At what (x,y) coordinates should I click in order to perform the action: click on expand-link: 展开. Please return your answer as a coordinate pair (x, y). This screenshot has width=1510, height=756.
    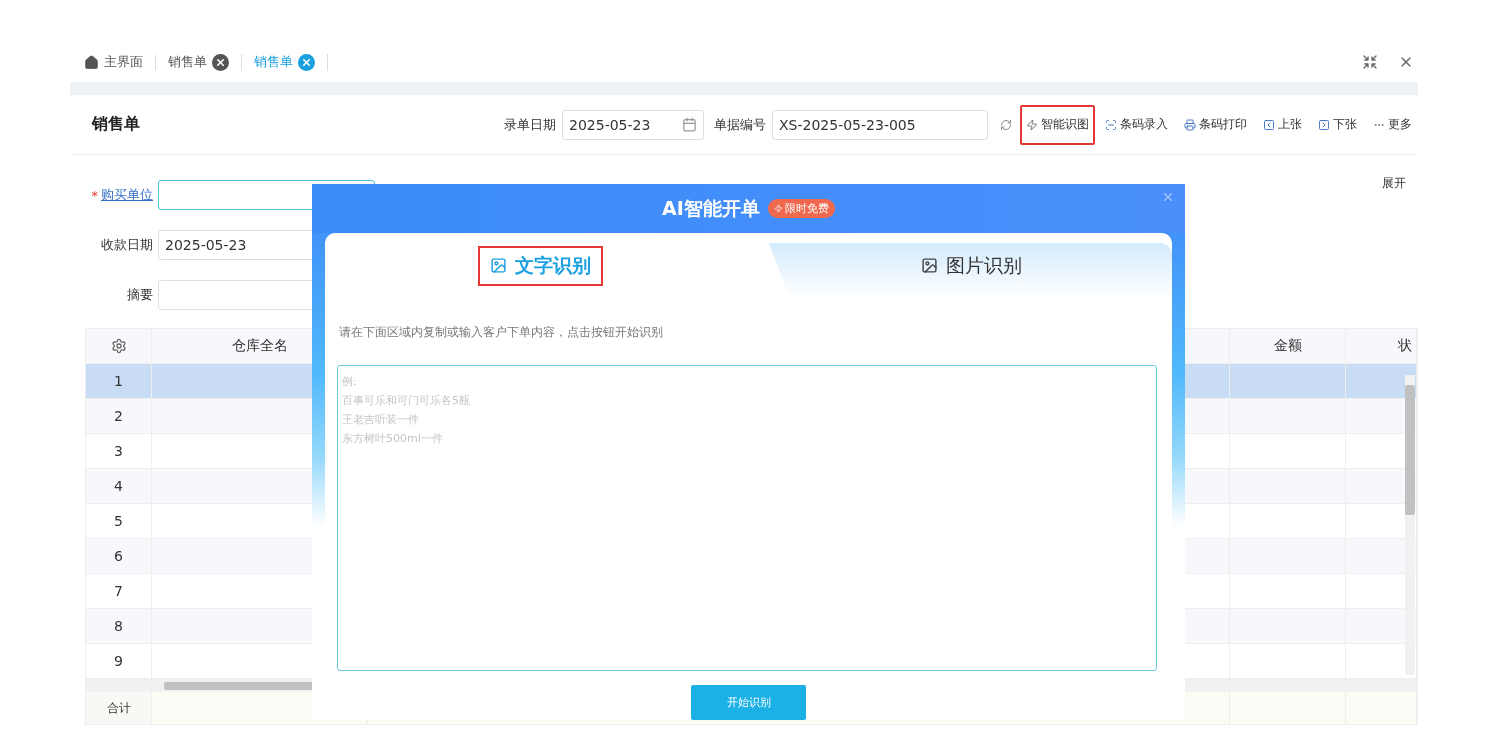
    Looking at the image, I should click on (1394, 183).